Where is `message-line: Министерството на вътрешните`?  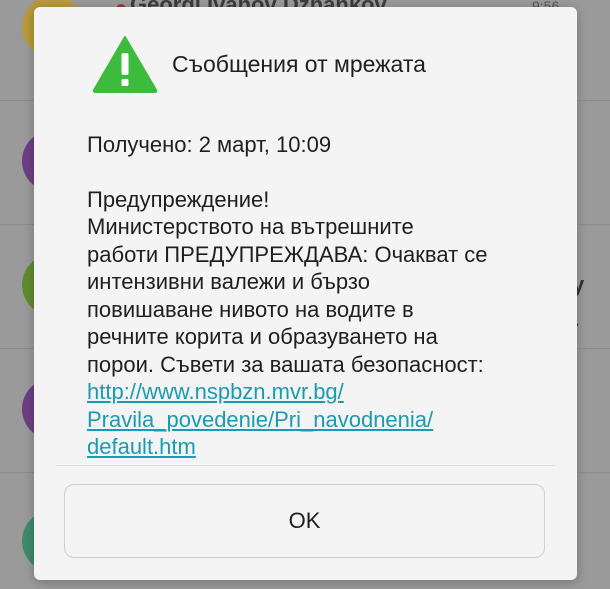 message-line: Министерството на вътрешните is located at coordinates (250, 226).